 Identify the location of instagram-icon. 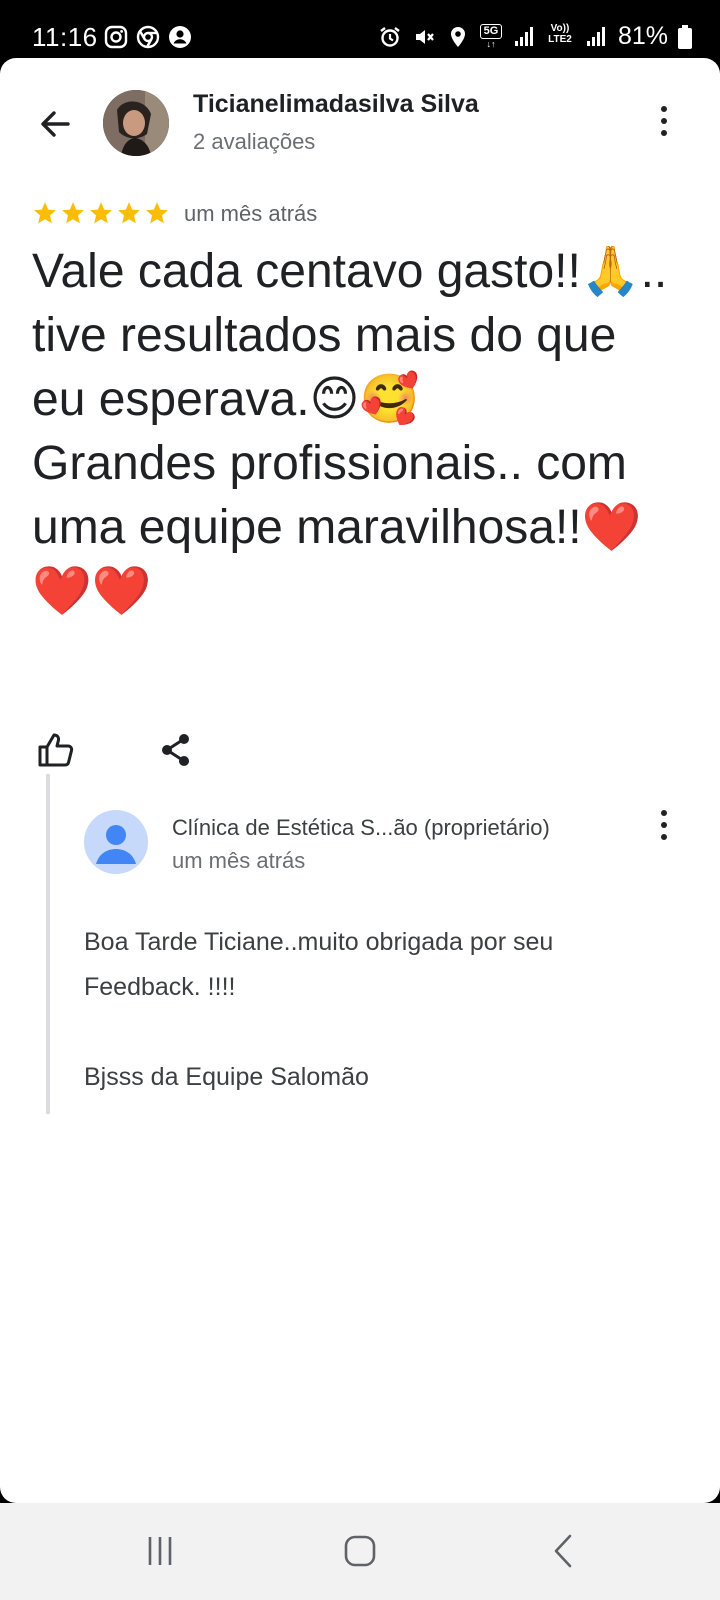
(116, 37).